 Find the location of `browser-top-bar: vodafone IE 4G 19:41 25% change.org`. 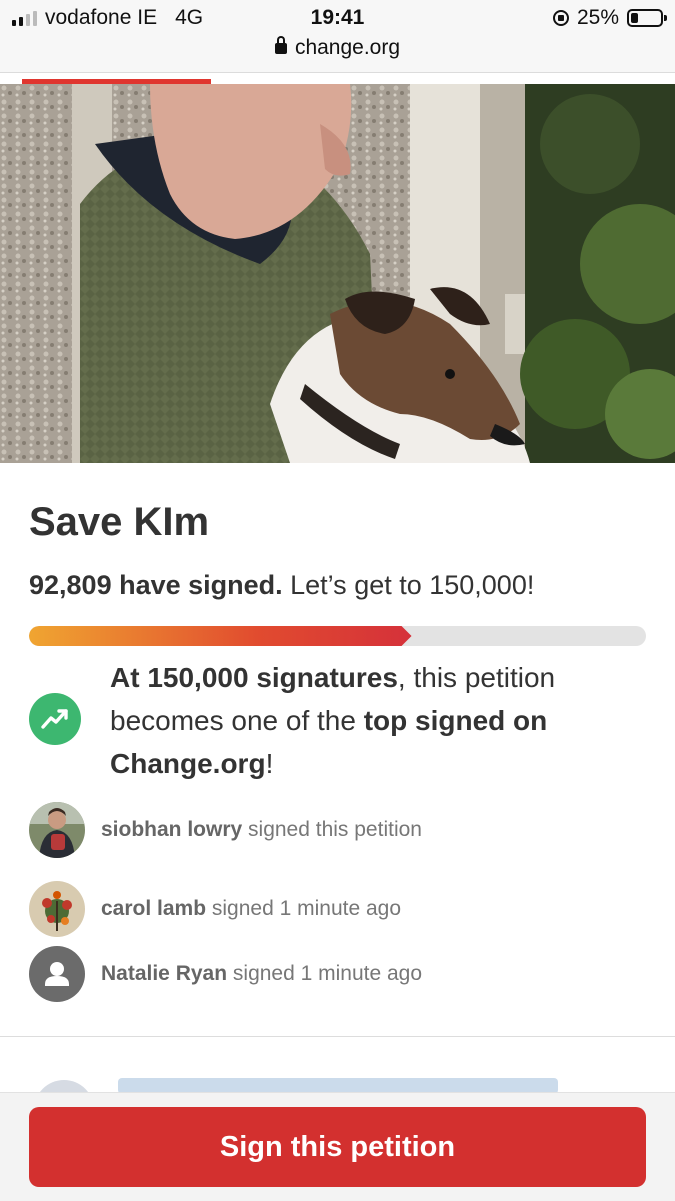

browser-top-bar: vodafone IE 4G 19:41 25% change.org is located at coordinates (337, 36).